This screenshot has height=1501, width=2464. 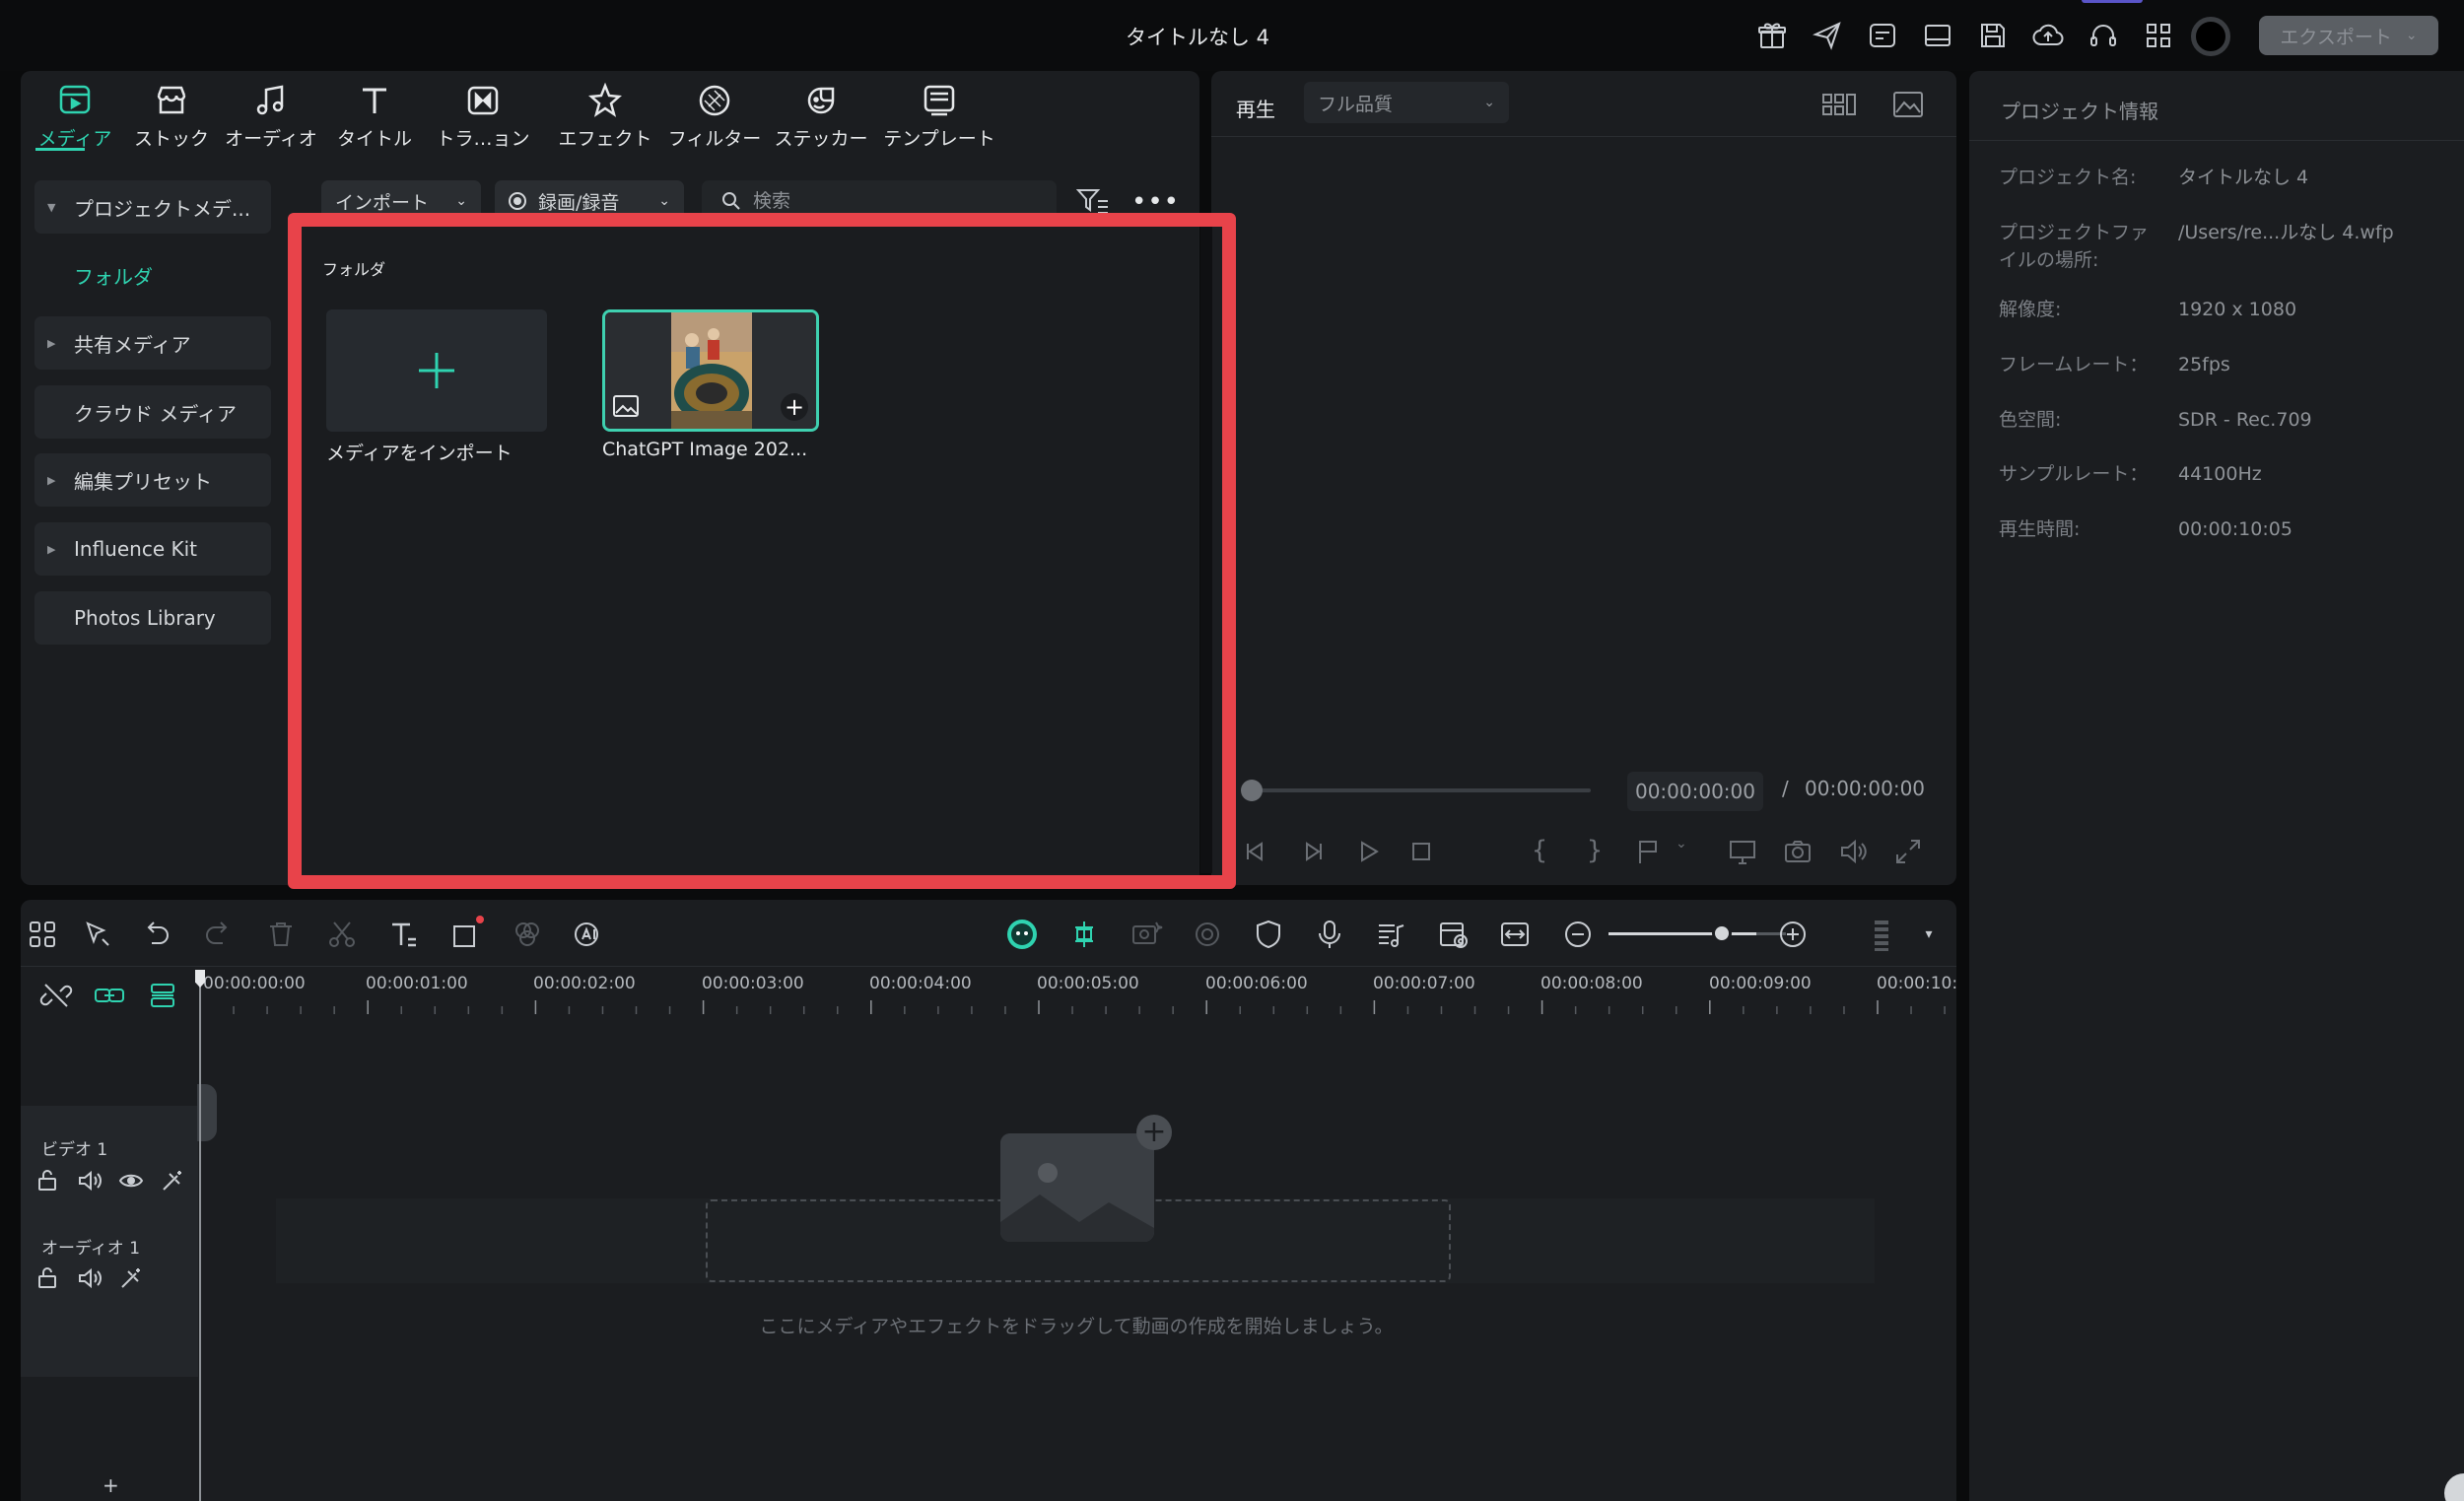 I want to click on save-icon, so click(x=1993, y=35).